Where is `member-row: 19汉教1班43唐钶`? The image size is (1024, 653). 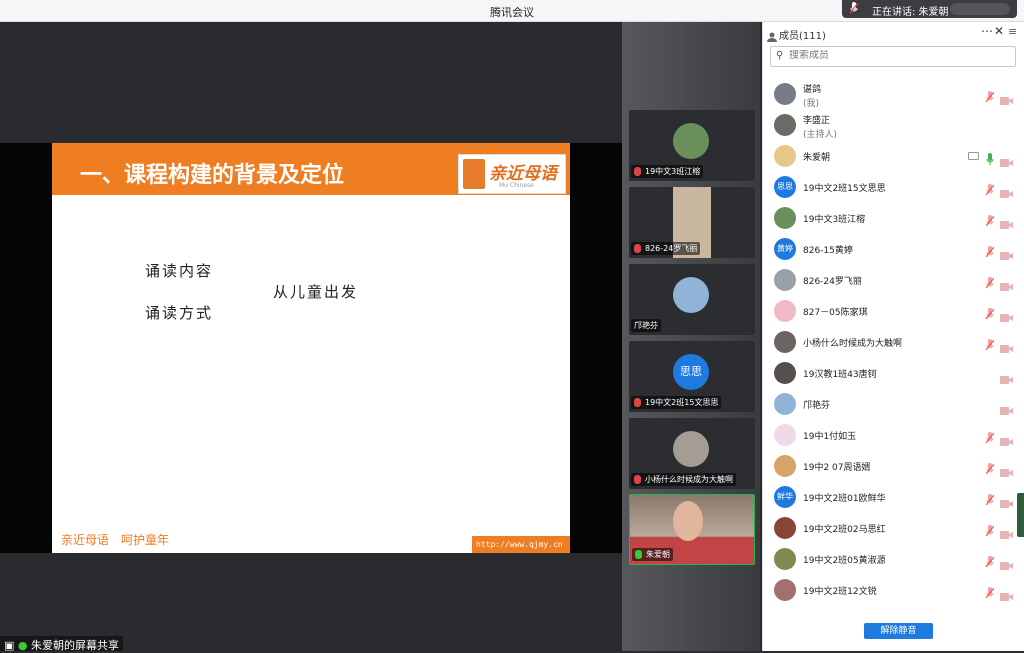
member-row: 19汉教1班43唐钶 is located at coordinates (893, 373).